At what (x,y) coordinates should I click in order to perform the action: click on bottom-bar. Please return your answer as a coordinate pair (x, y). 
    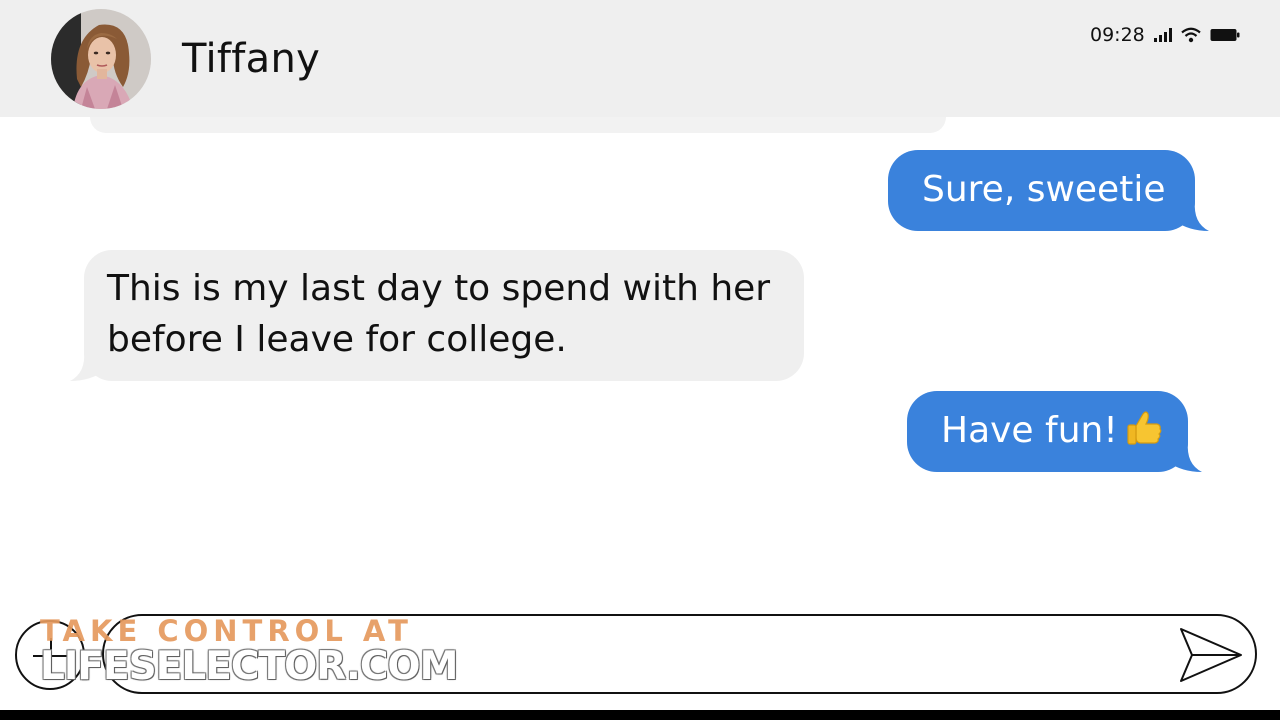
    Looking at the image, I should click on (640, 715).